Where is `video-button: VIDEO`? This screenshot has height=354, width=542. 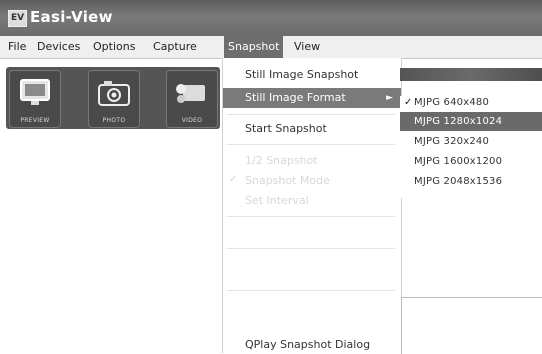
video-button: VIDEO is located at coordinates (192, 99).